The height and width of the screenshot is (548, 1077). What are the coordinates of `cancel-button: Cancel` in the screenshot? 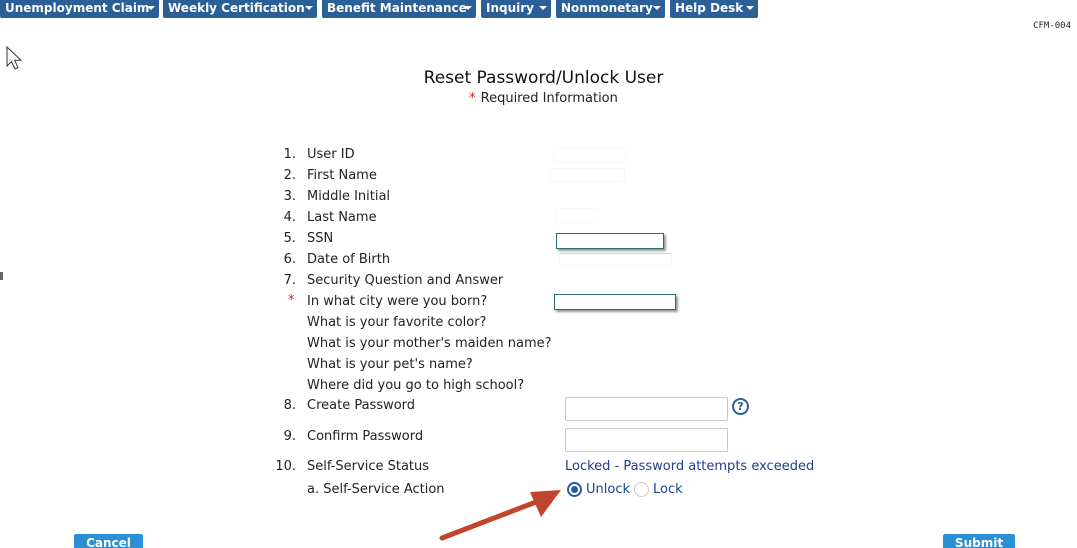 It's located at (108, 541).